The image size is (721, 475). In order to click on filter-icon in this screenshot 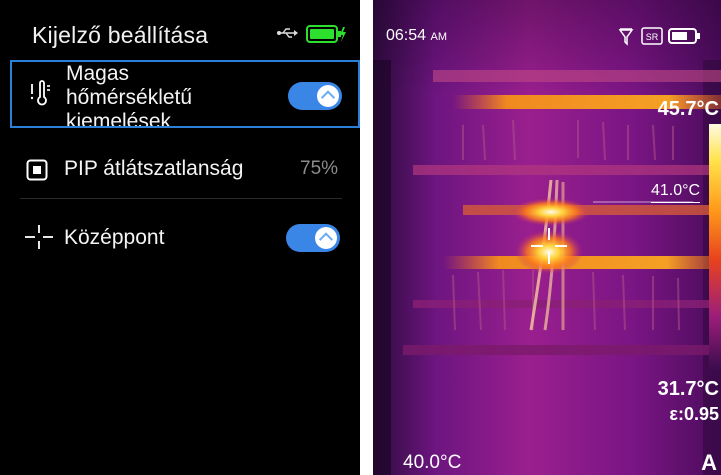, I will do `click(626, 37)`.